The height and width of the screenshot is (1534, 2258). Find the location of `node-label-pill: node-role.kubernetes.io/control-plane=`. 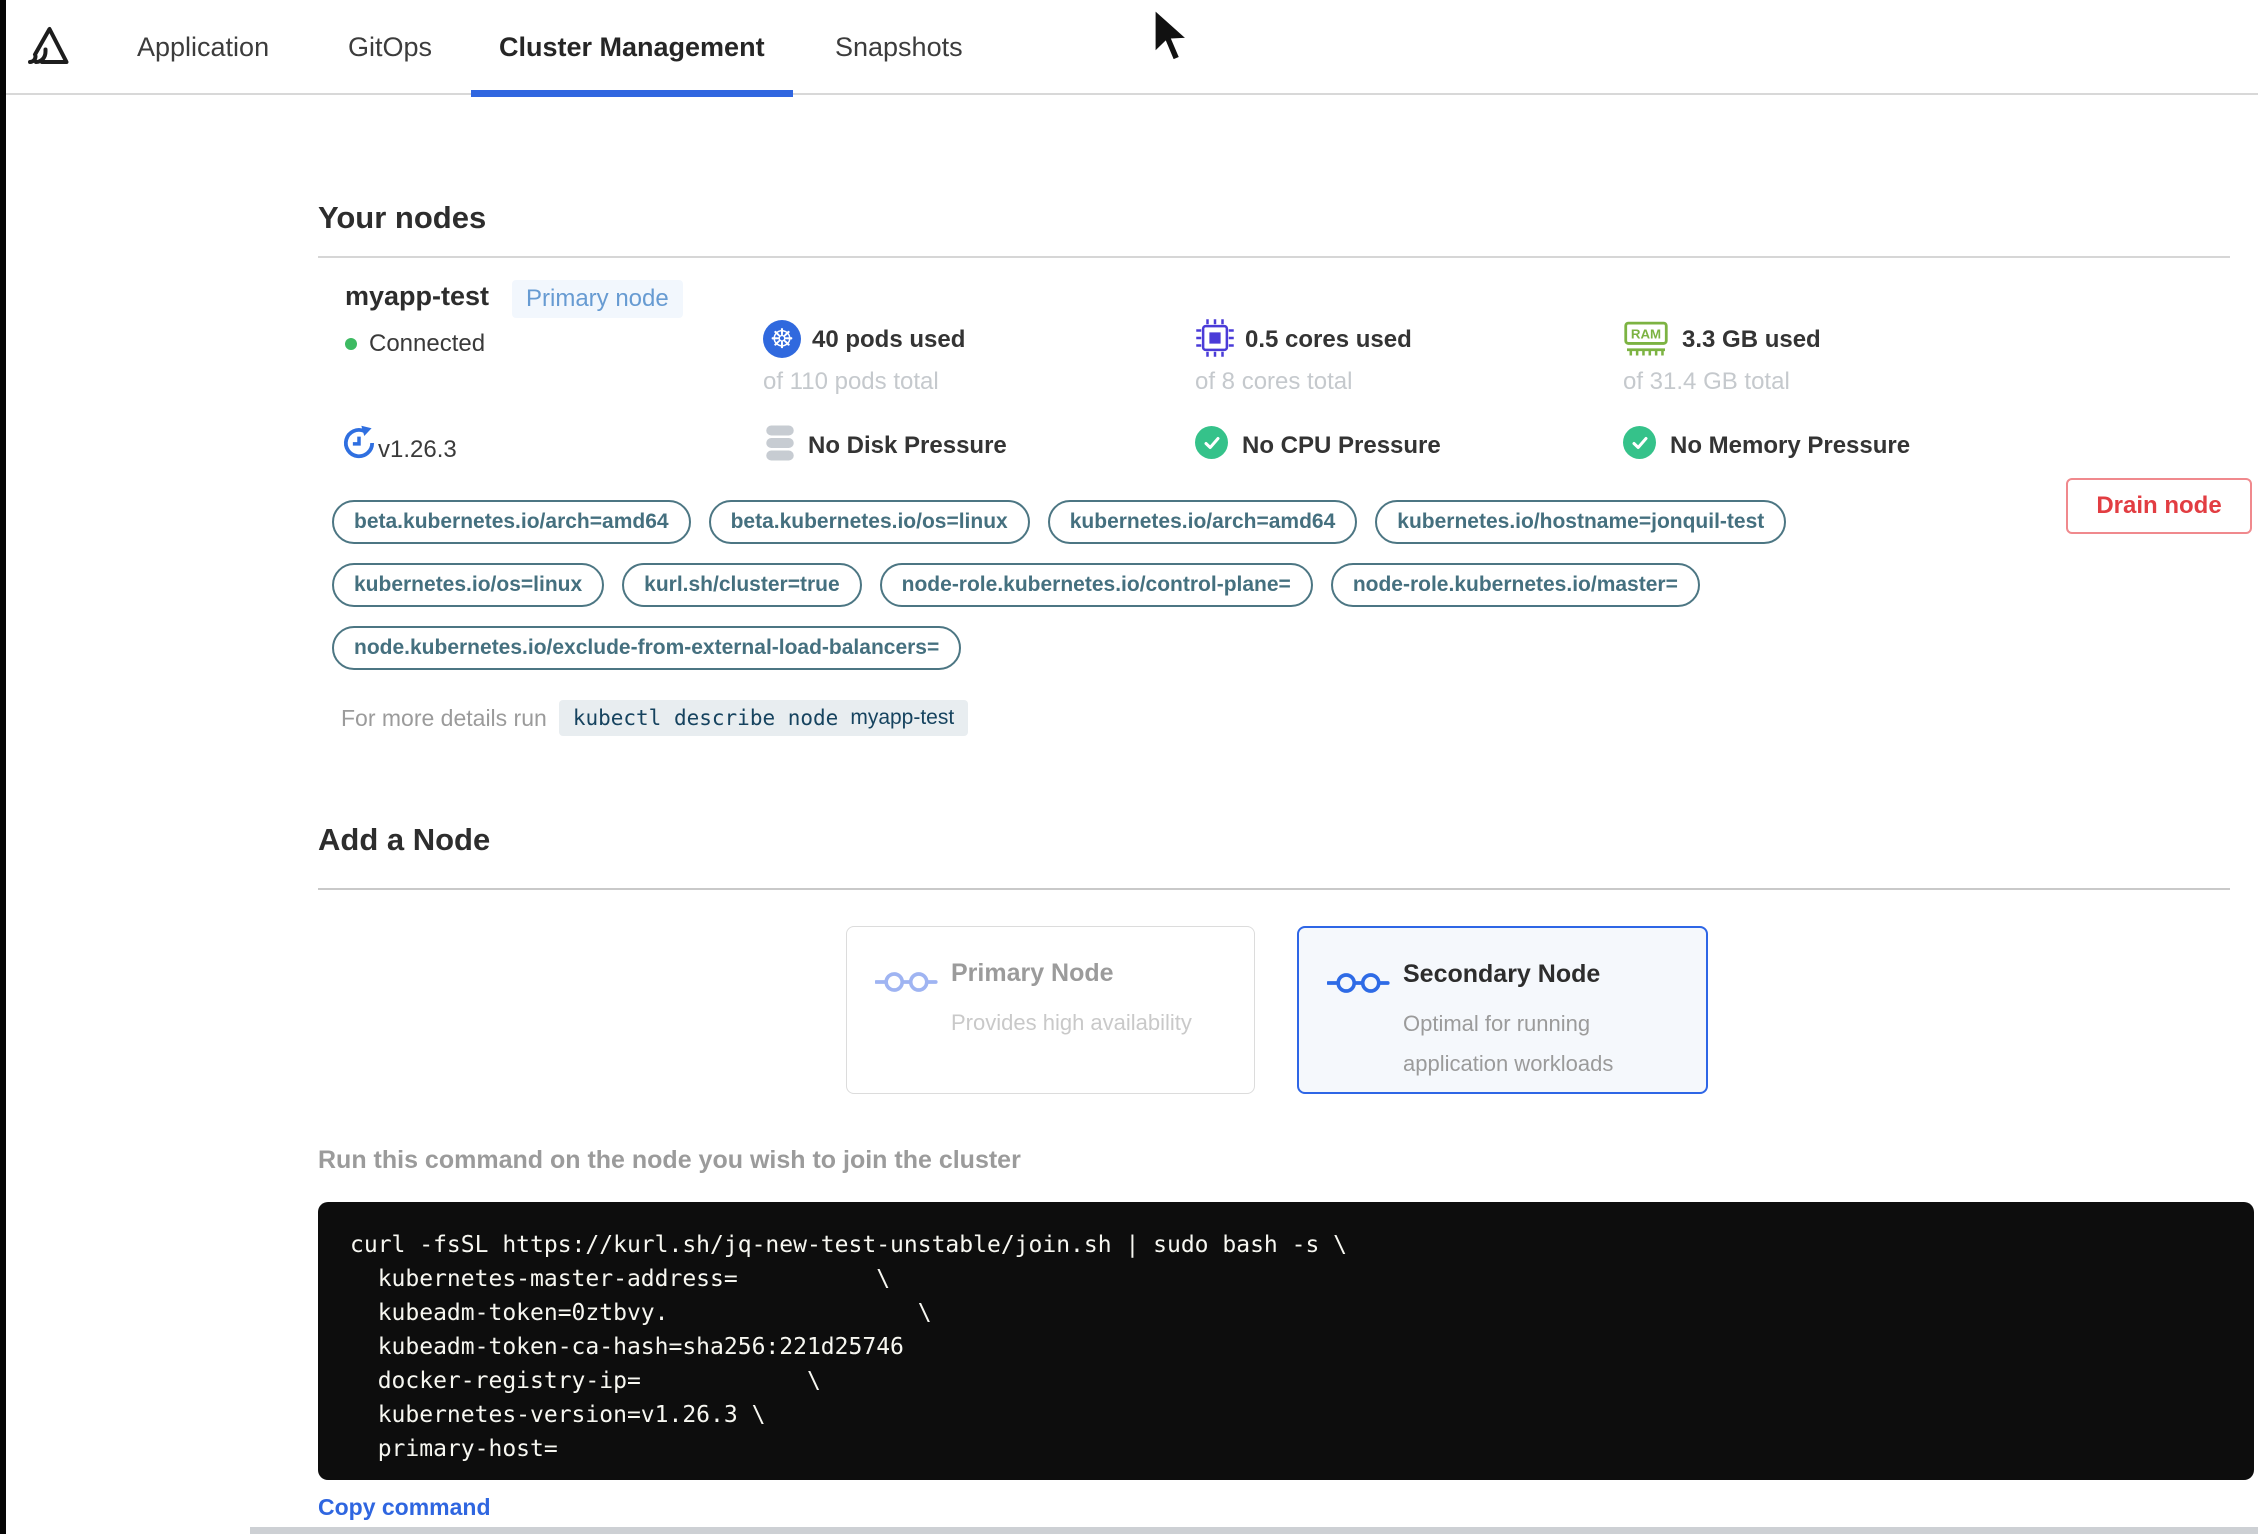

node-label-pill: node-role.kubernetes.io/control-plane= is located at coordinates (1096, 585).